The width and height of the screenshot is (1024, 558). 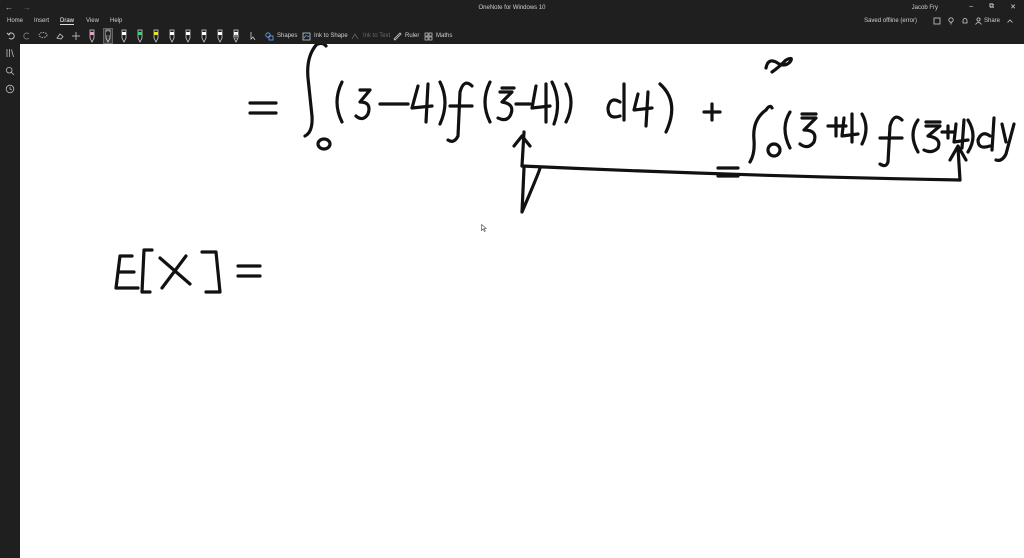 I want to click on maths-icon, so click(x=428, y=36).